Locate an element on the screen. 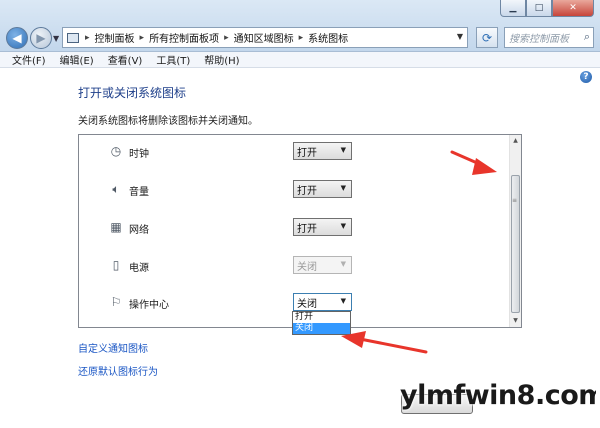  customize-notification-icons-link: 自定义通知图标 is located at coordinates (113, 347).